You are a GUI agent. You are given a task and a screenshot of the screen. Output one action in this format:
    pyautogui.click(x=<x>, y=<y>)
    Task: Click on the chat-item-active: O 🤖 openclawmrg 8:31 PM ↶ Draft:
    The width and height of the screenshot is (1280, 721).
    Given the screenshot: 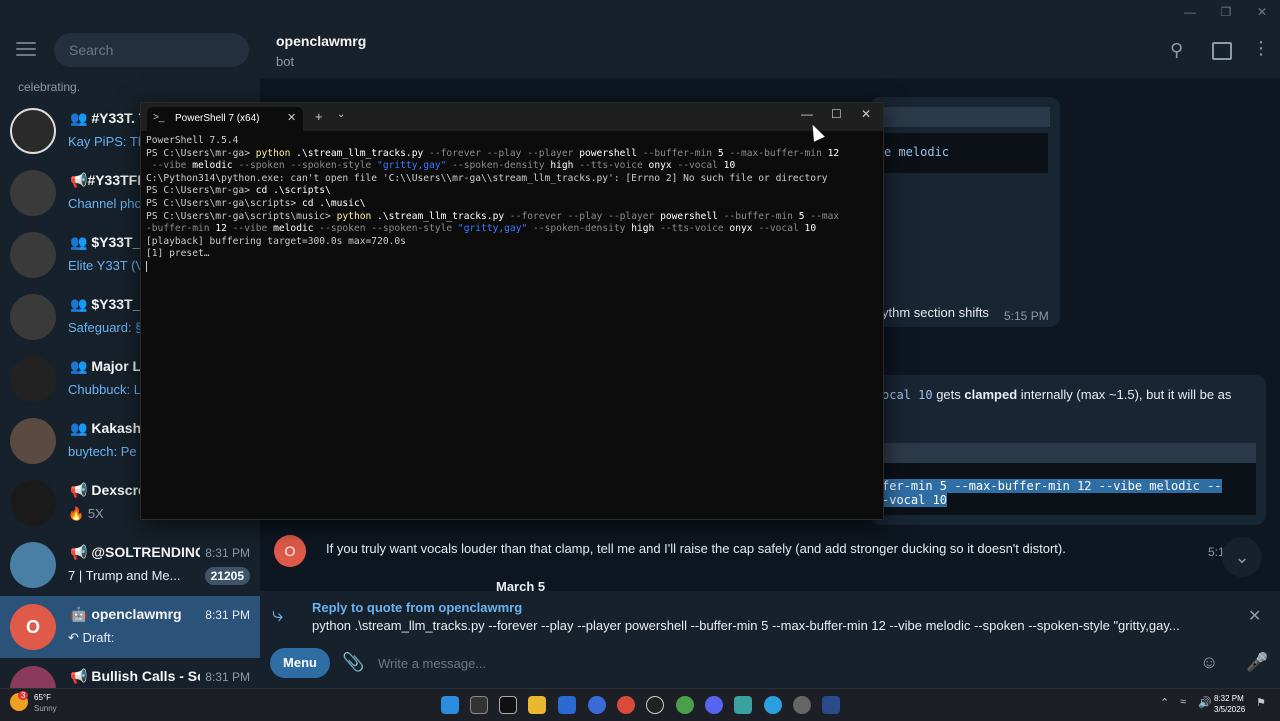 What is the action you would take?
    pyautogui.click(x=130, y=627)
    